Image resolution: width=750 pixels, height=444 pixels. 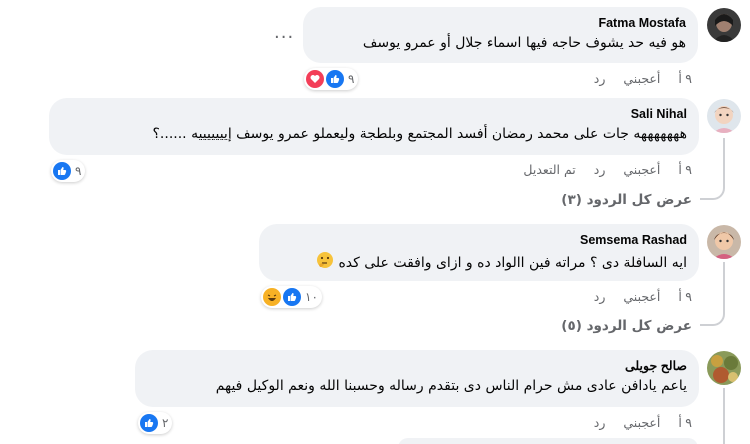 What do you see at coordinates (479, 240) in the screenshot?
I see `comment-author: Semsema Rashad` at bounding box center [479, 240].